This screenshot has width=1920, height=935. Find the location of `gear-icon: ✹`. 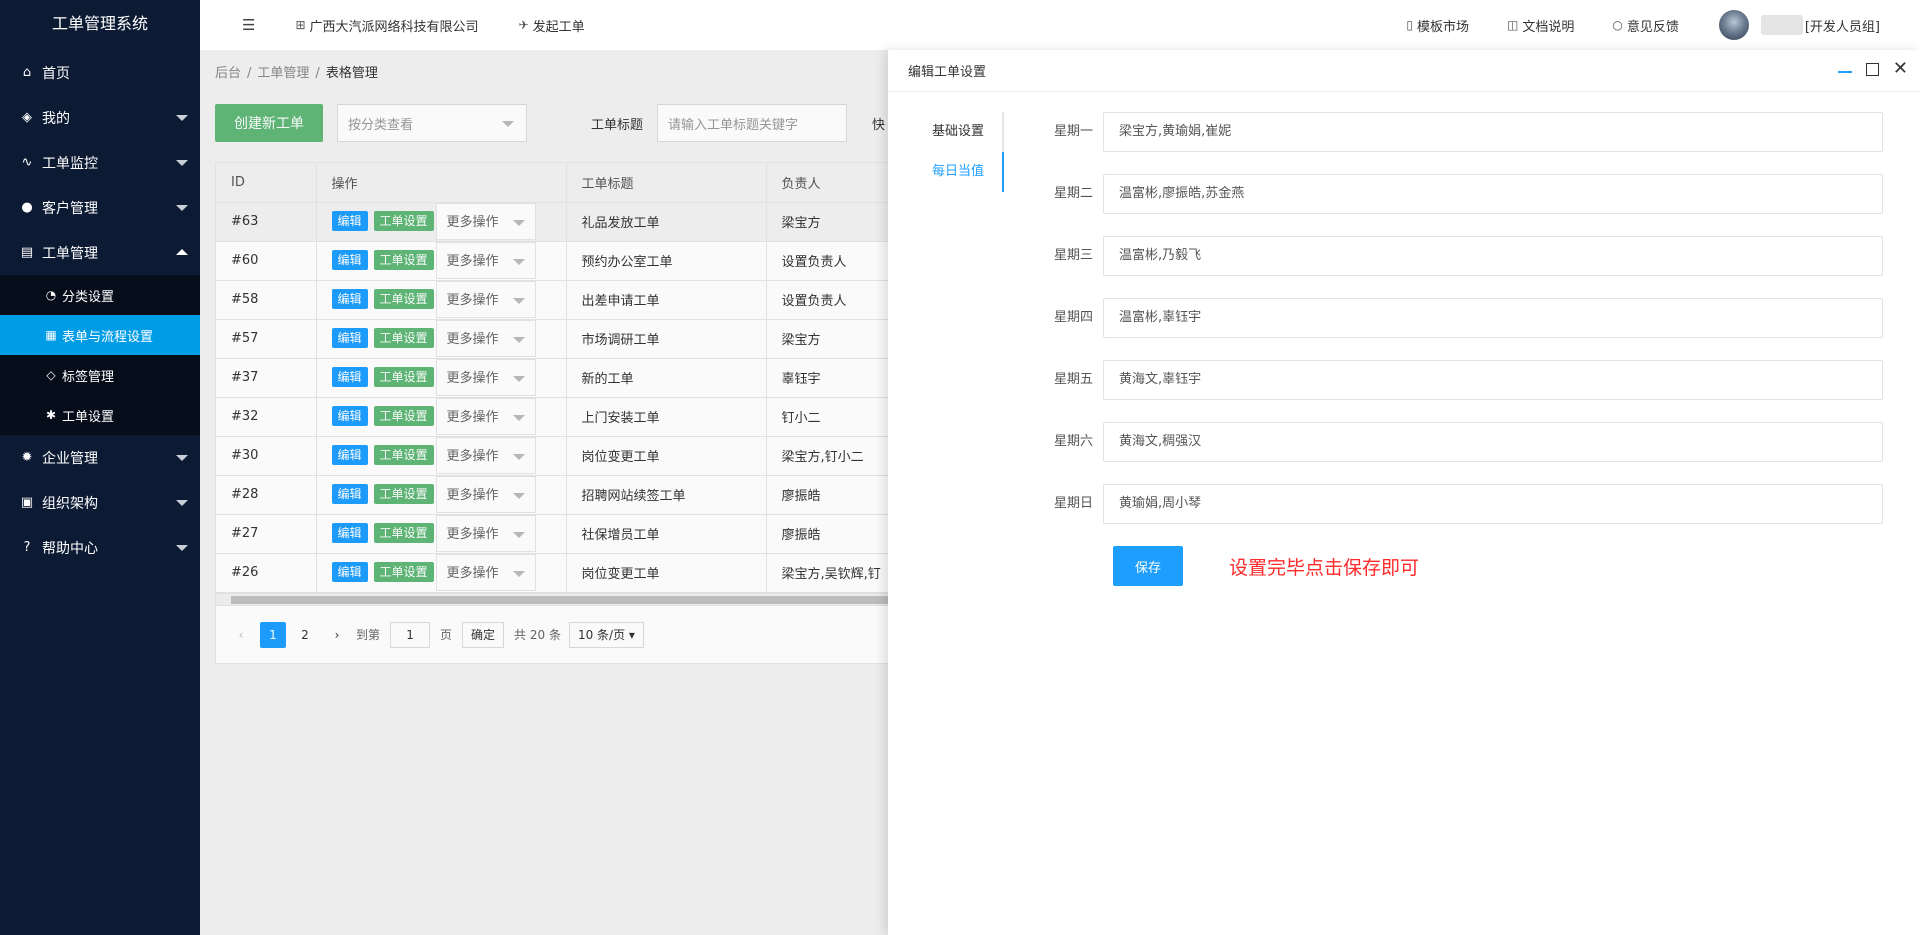

gear-icon: ✹ is located at coordinates (27, 457).